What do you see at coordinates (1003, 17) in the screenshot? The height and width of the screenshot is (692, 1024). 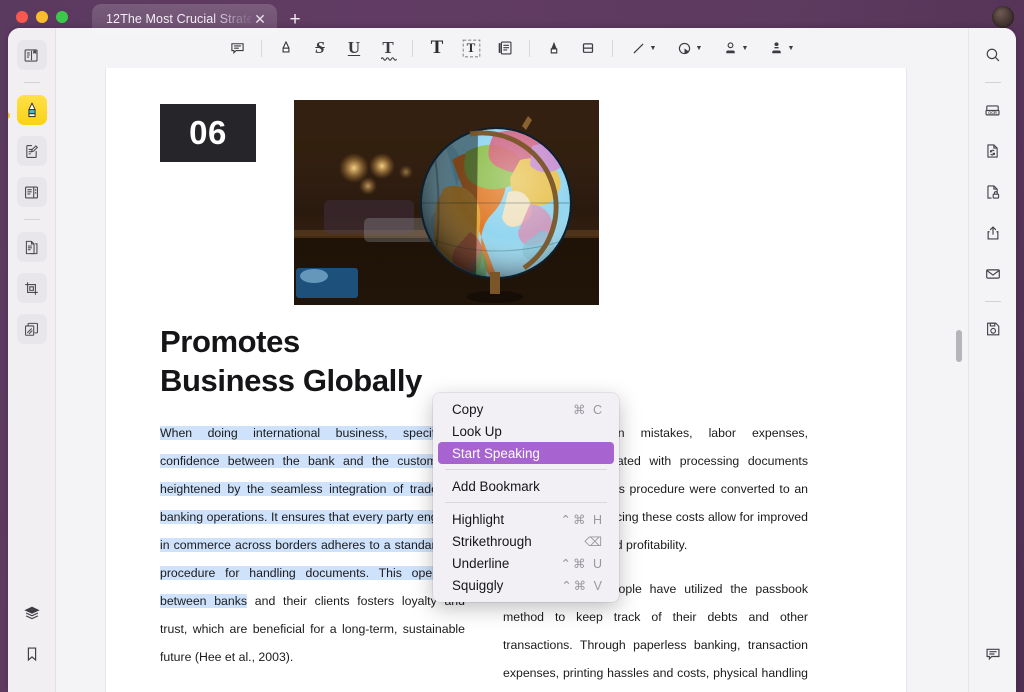 I see `avatar` at bounding box center [1003, 17].